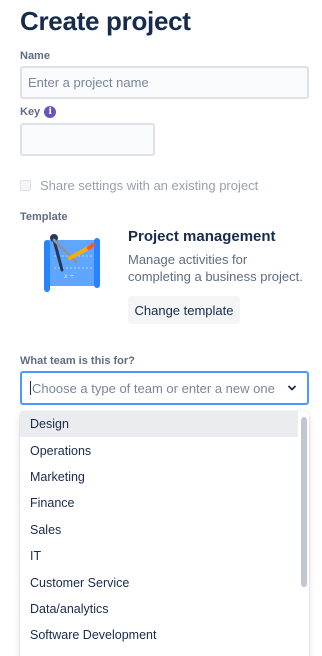  I want to click on share-settings-checkbox, so click(25, 185).